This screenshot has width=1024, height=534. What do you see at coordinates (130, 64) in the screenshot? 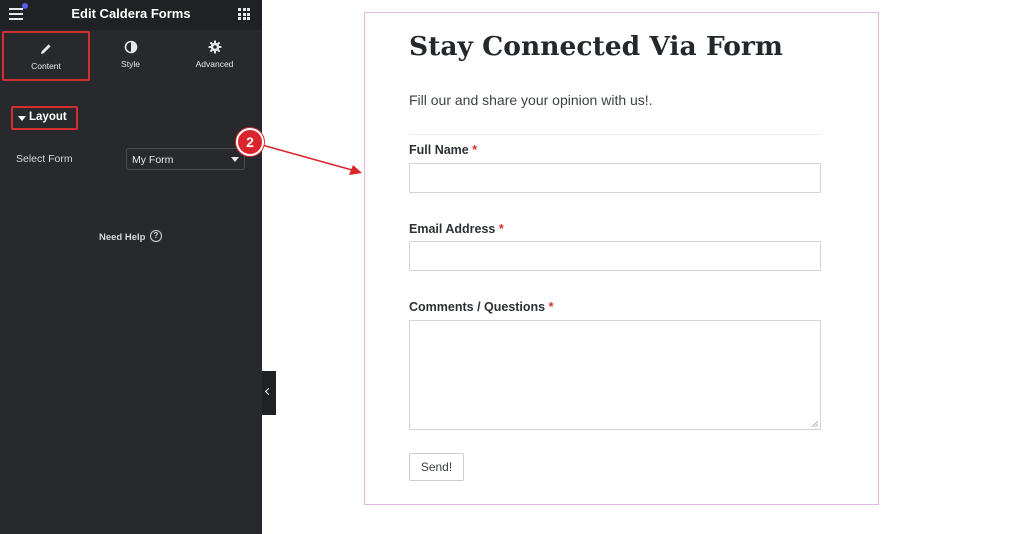
I see `tab-style-label: Style` at bounding box center [130, 64].